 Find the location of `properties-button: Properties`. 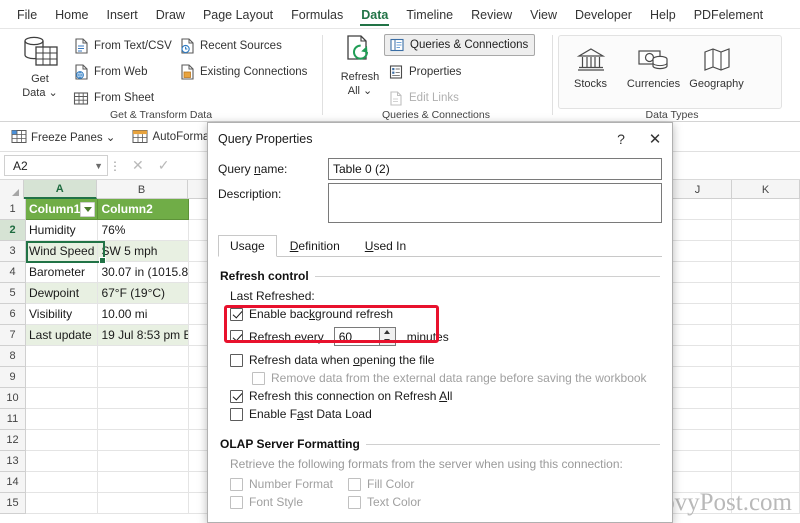

properties-button: Properties is located at coordinates (424, 72).